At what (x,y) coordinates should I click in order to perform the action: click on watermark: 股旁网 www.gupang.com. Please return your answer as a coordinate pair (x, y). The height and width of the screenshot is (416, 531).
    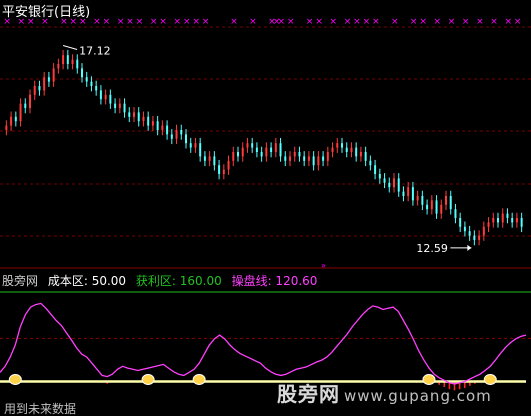
    Looking at the image, I should click on (384, 392).